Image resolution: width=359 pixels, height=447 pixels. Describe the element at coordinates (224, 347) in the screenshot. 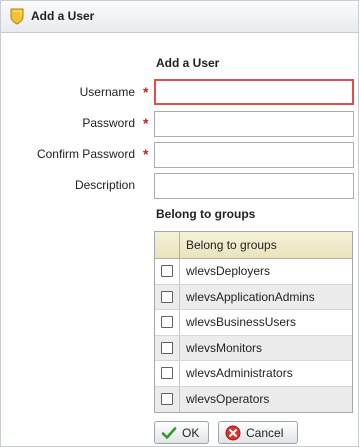

I see `group-name: wlevsMonitors` at that location.